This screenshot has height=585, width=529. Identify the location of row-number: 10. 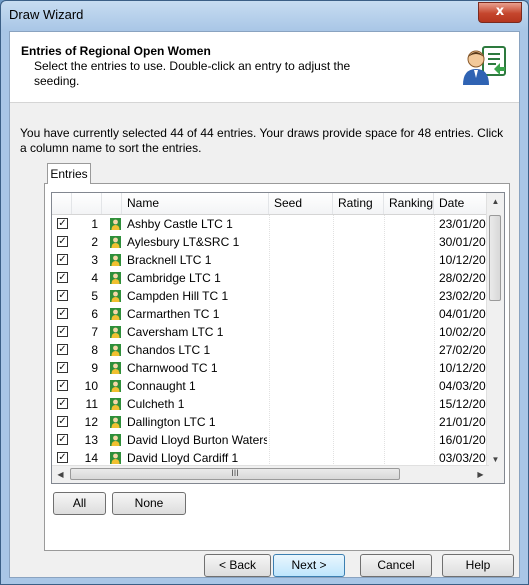
(91, 386).